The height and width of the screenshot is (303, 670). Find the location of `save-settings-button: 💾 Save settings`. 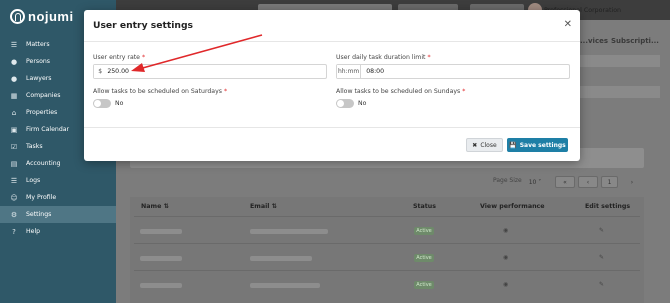

save-settings-button: 💾 Save settings is located at coordinates (537, 145).